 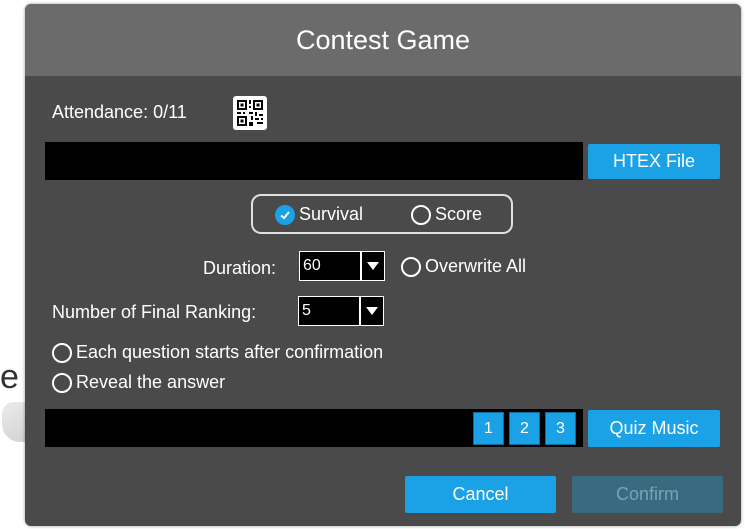 What do you see at coordinates (476, 266) in the screenshot?
I see `overwrite-all-label: Overwrite All` at bounding box center [476, 266].